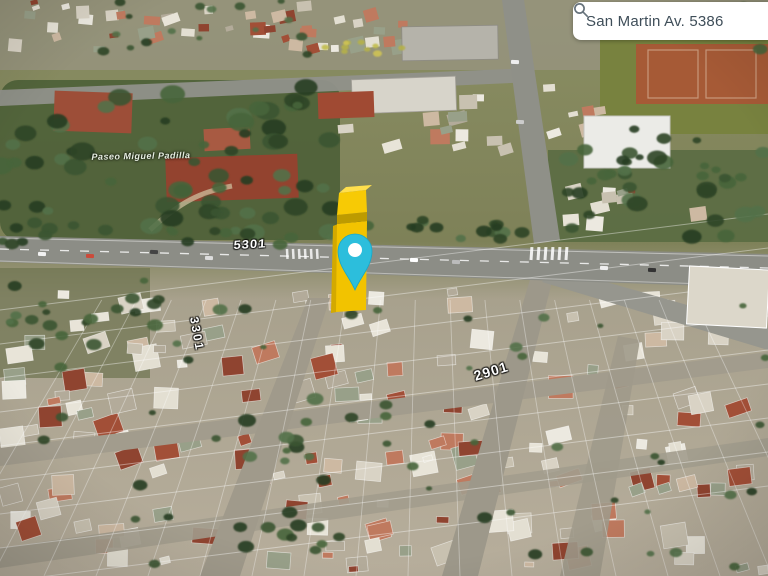 The height and width of the screenshot is (576, 768). What do you see at coordinates (655, 21) in the screenshot?
I see `search-input: San Martin Av. 5386` at bounding box center [655, 21].